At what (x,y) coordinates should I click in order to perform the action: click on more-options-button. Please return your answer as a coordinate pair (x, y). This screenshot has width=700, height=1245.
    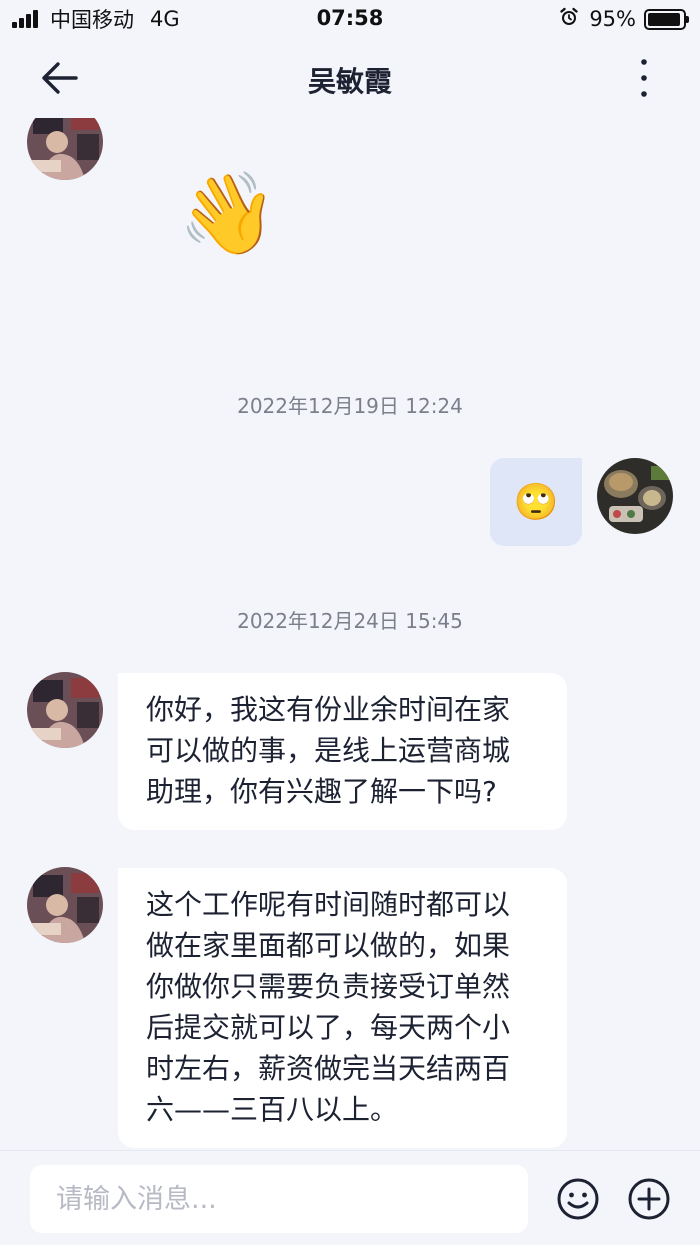
    Looking at the image, I should click on (644, 78).